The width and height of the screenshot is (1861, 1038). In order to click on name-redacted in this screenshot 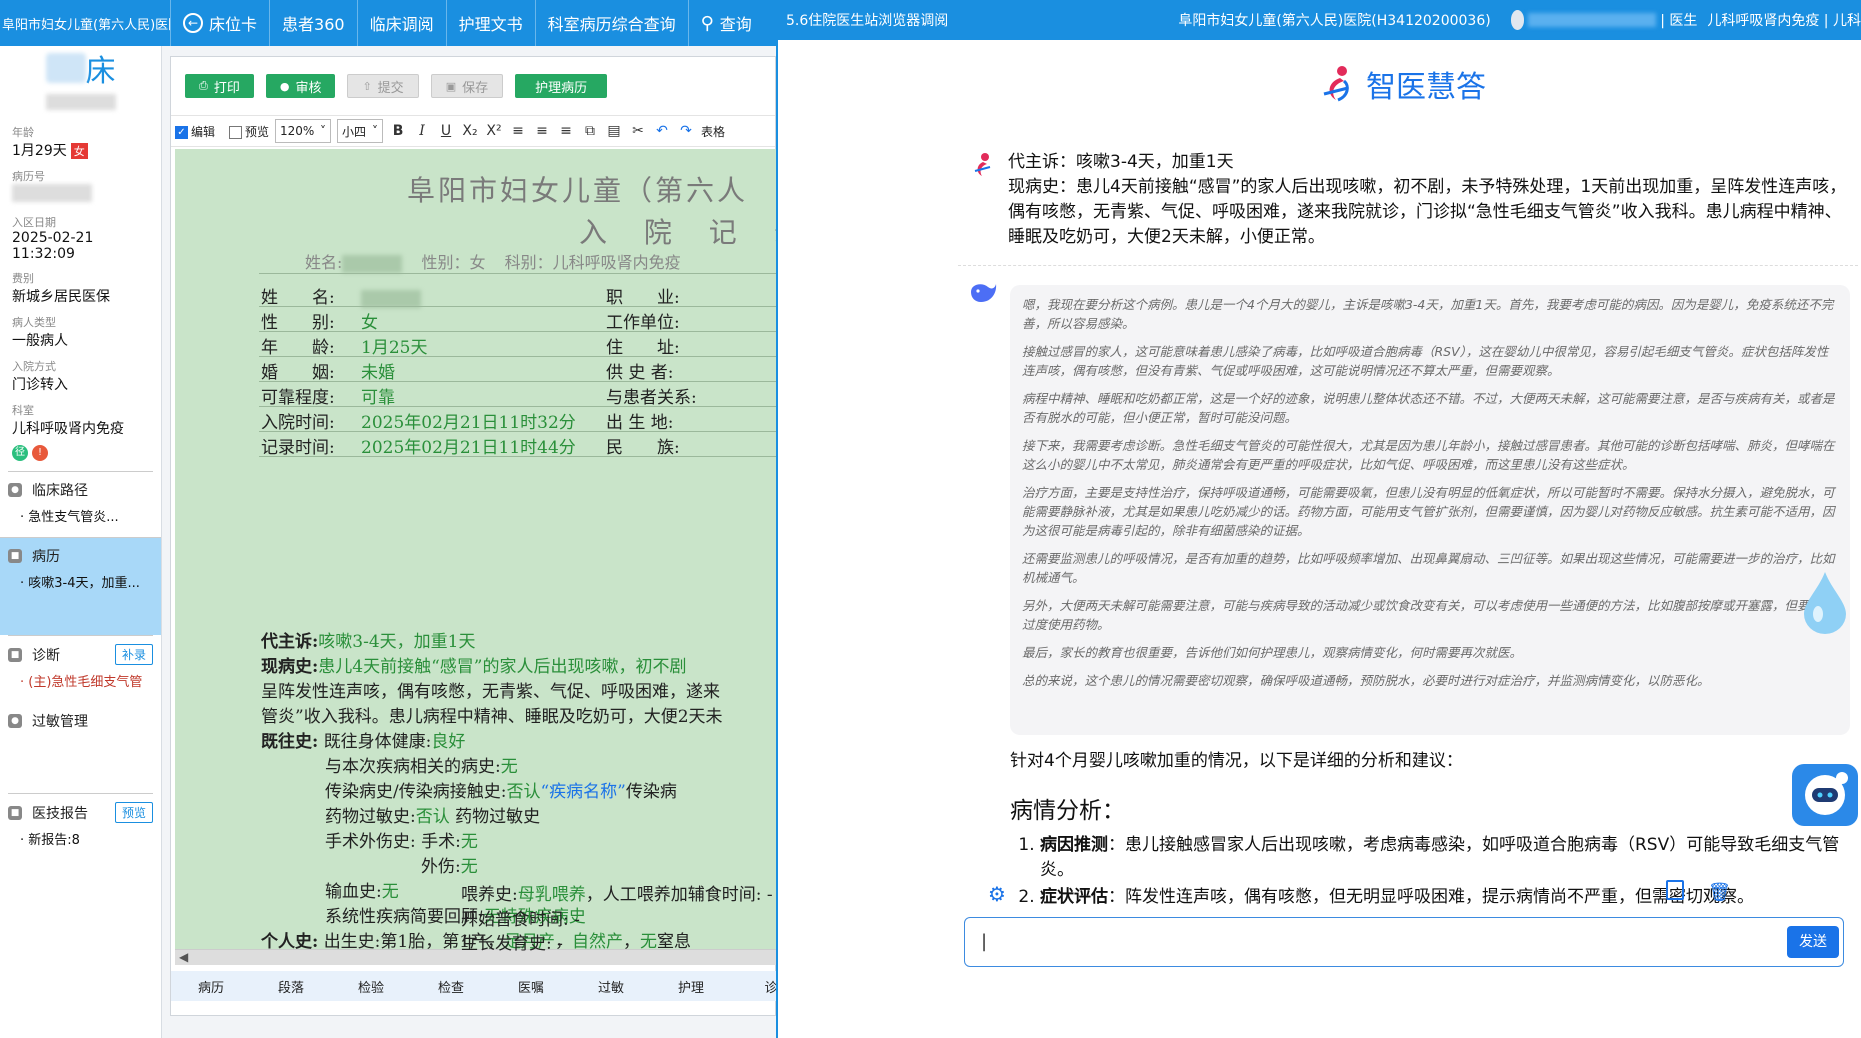, I will do `click(372, 263)`.